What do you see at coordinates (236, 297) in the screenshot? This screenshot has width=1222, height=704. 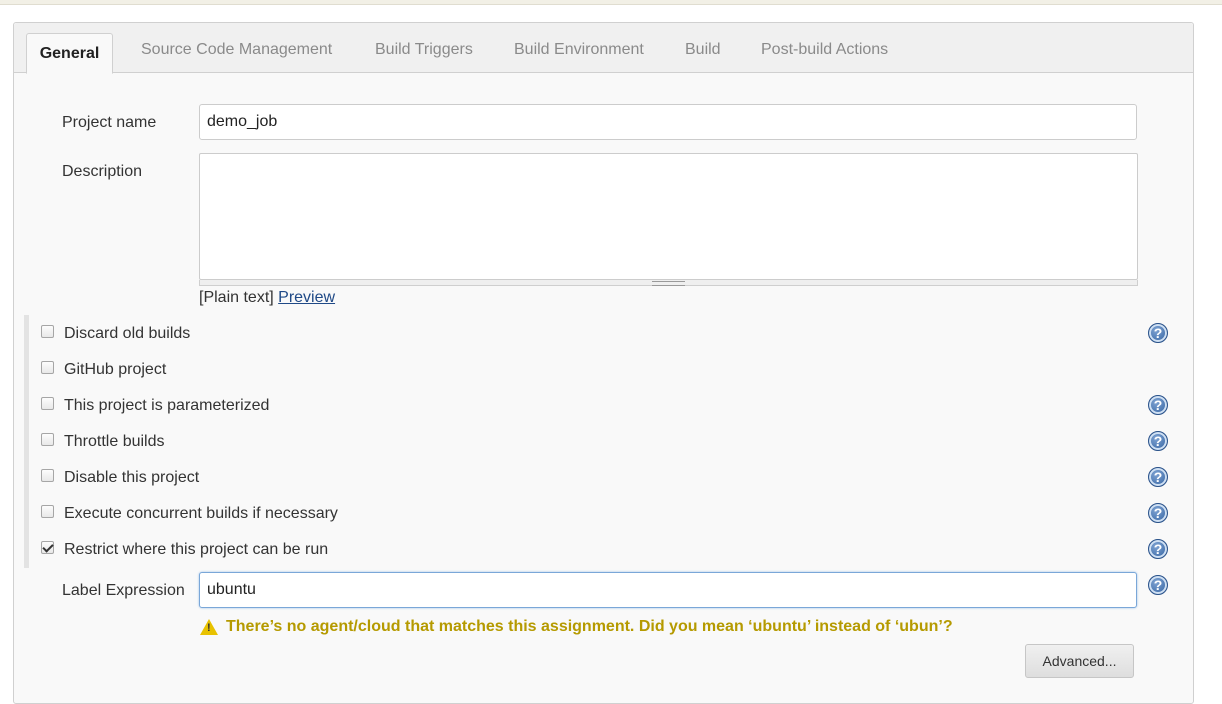 I see `plain-text-label: [Plain text]` at bounding box center [236, 297].